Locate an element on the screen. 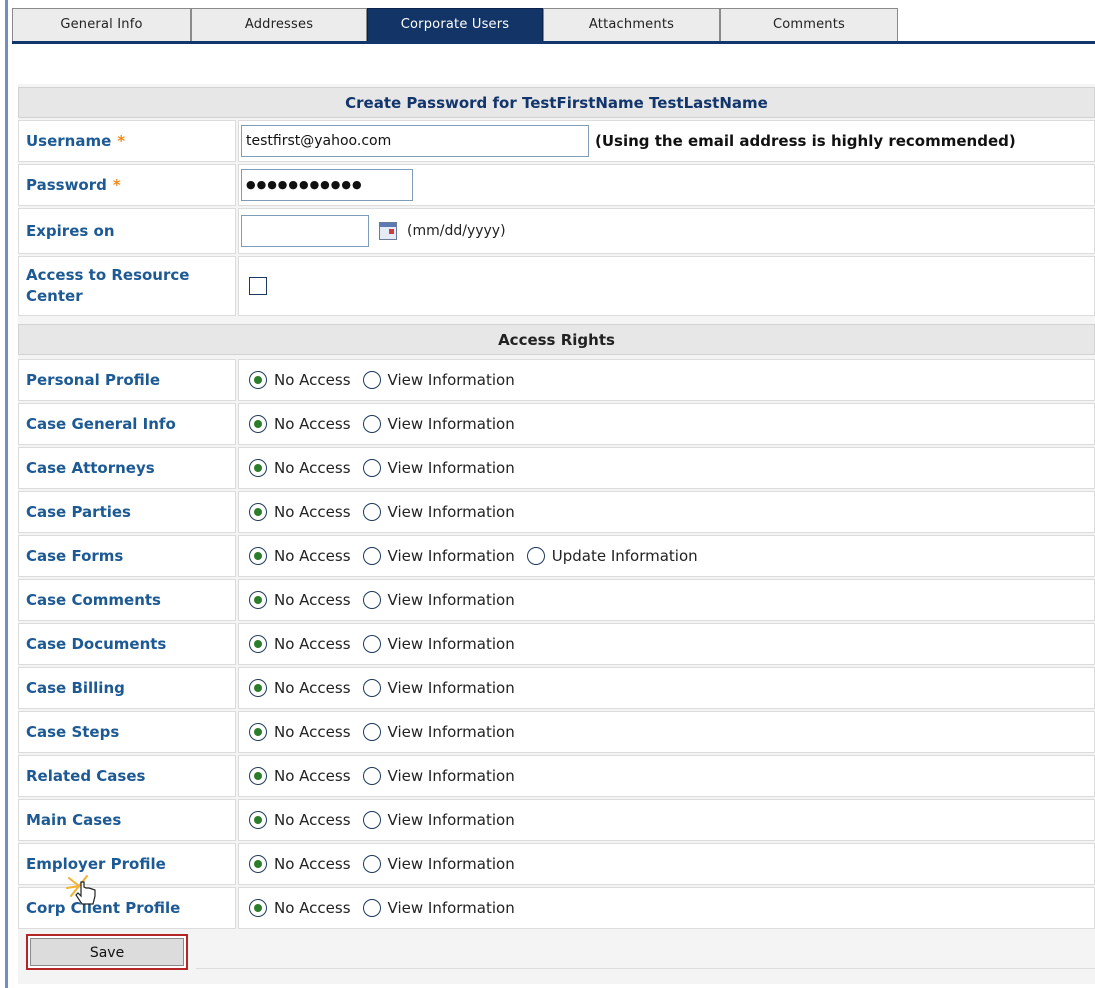 The width and height of the screenshot is (1095, 988). access-row-label: Case Parties is located at coordinates (127, 512).